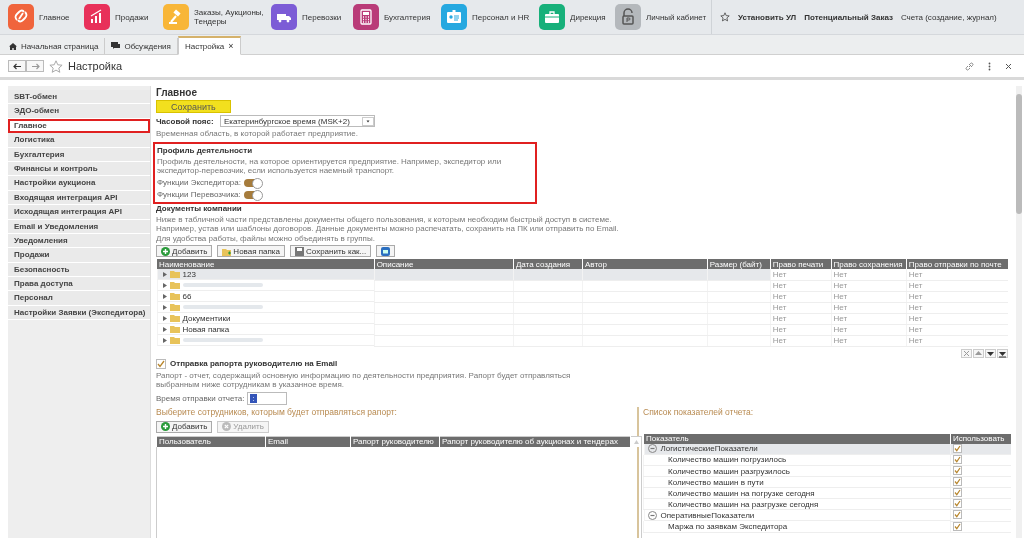  Describe the element at coordinates (368, 121) in the screenshot. I see `dropdown-caret-icon` at that location.